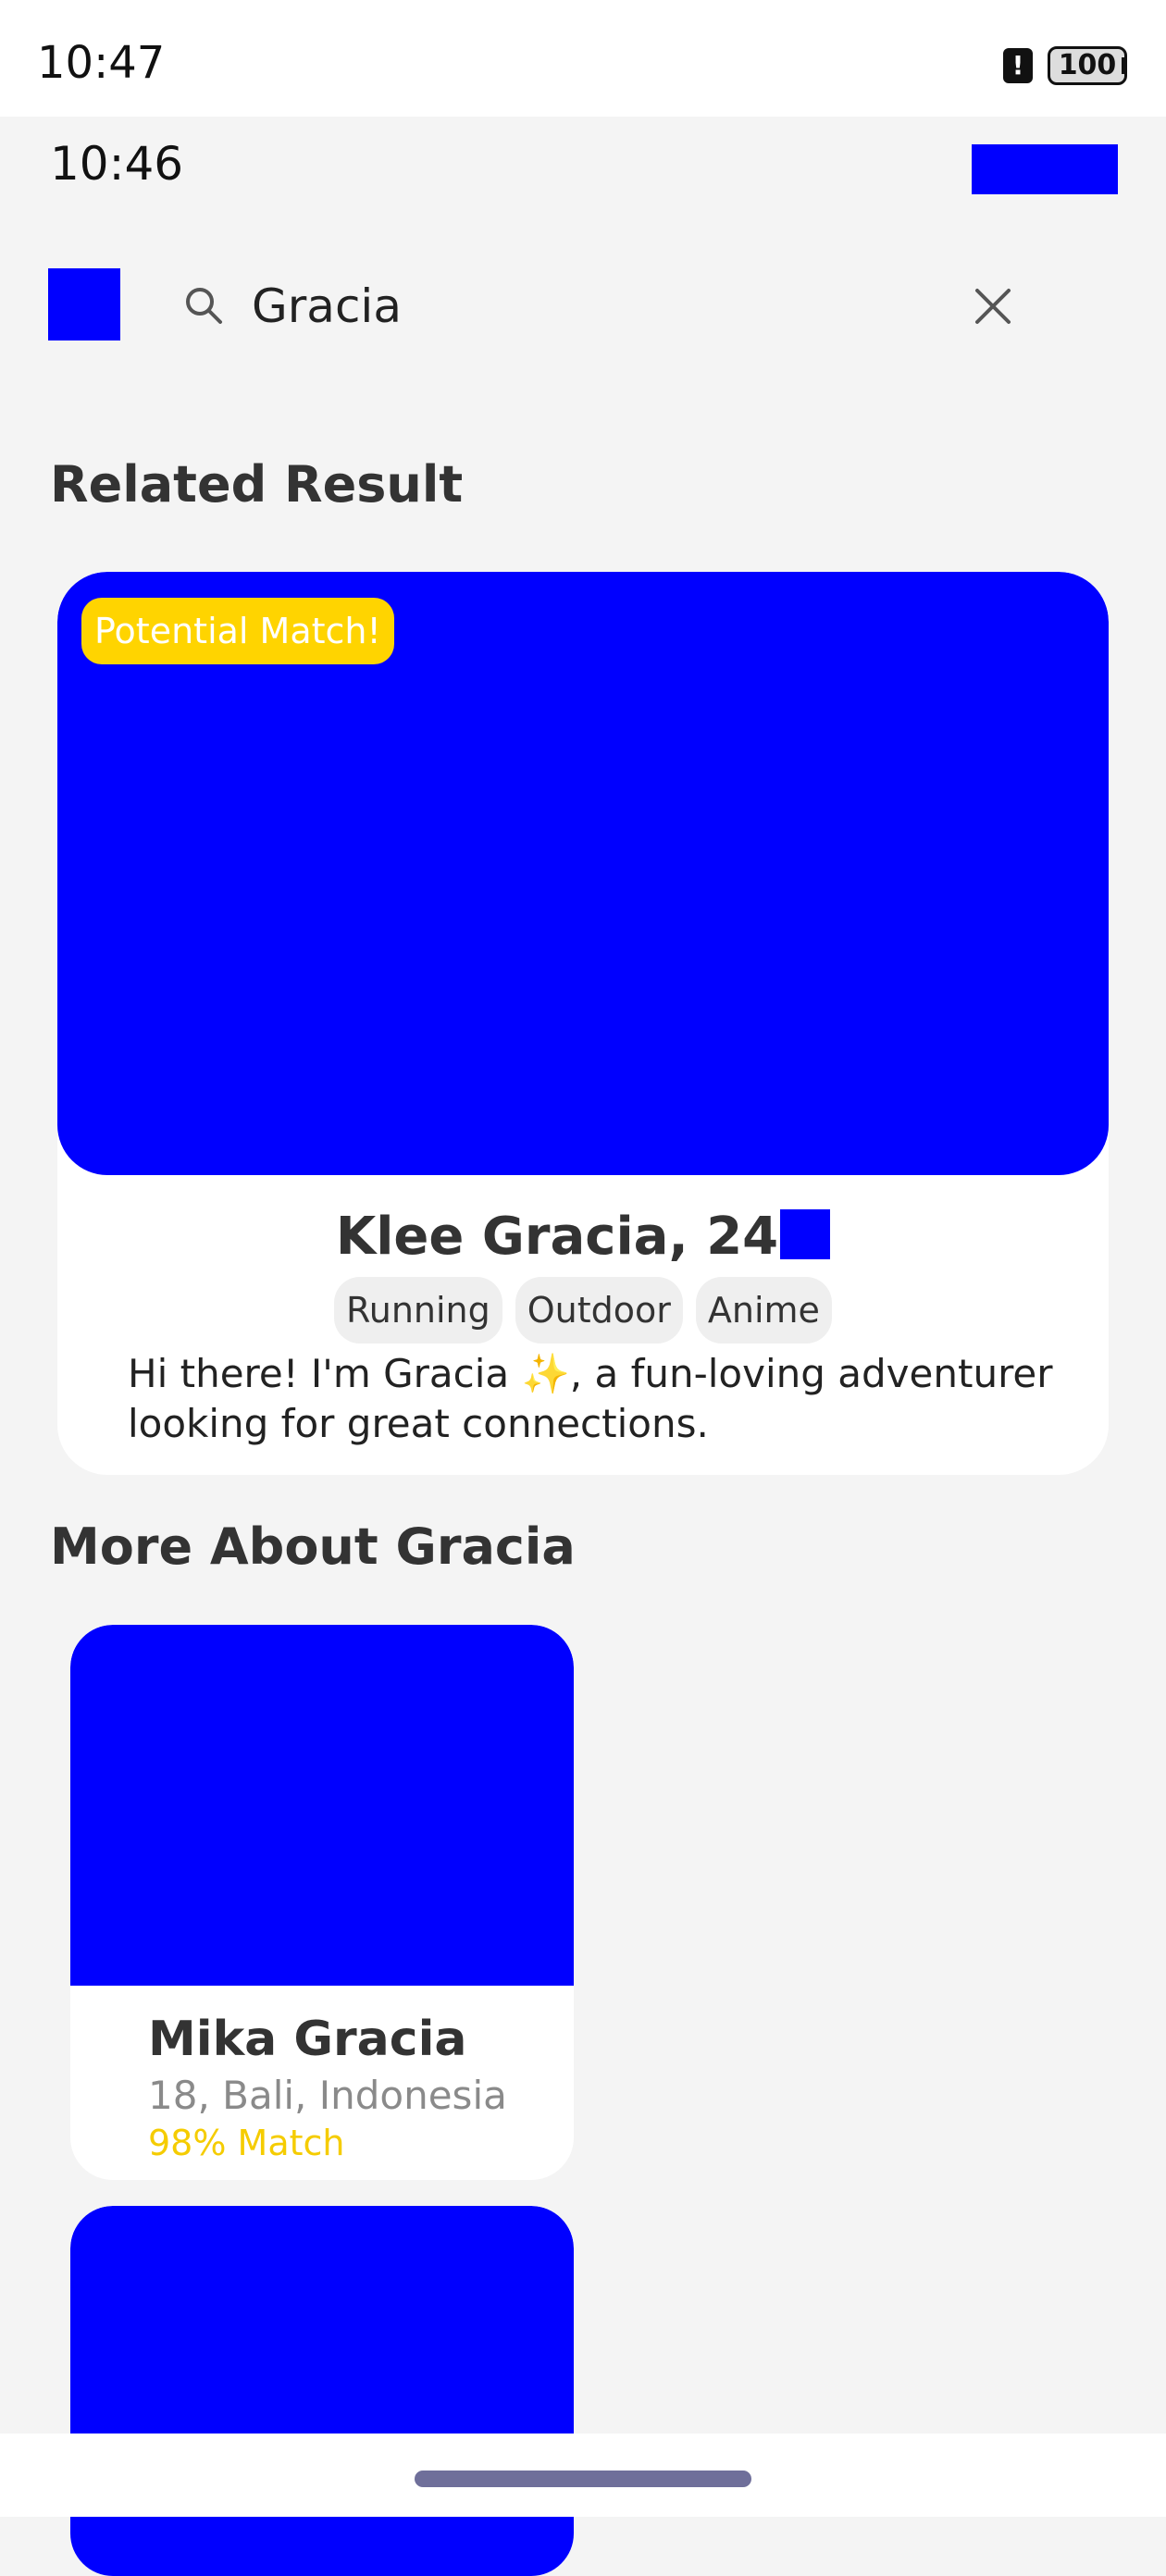 This screenshot has height=2576, width=1166. What do you see at coordinates (327, 2095) in the screenshot?
I see `result-location: 18, Bali, Indonesia` at bounding box center [327, 2095].